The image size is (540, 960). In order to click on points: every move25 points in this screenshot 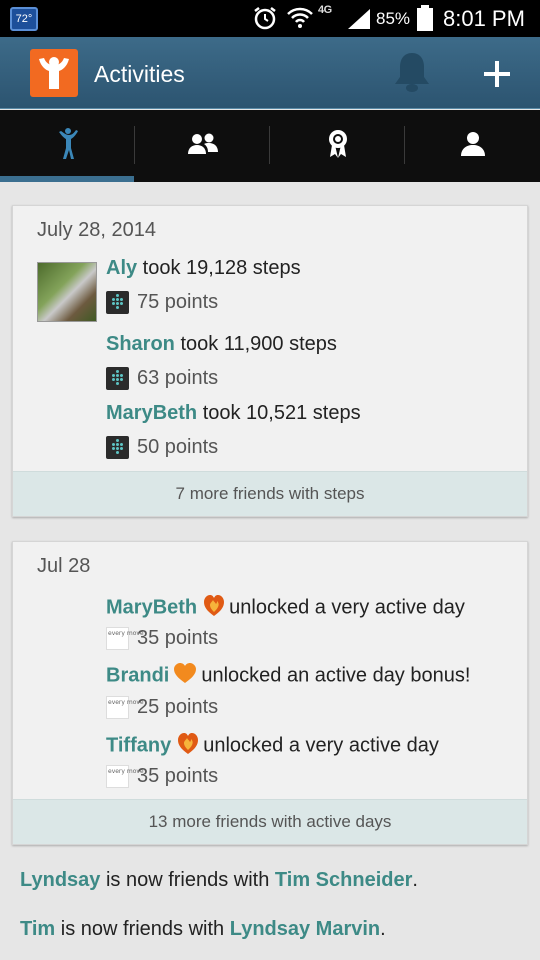, I will do `click(162, 708)`.